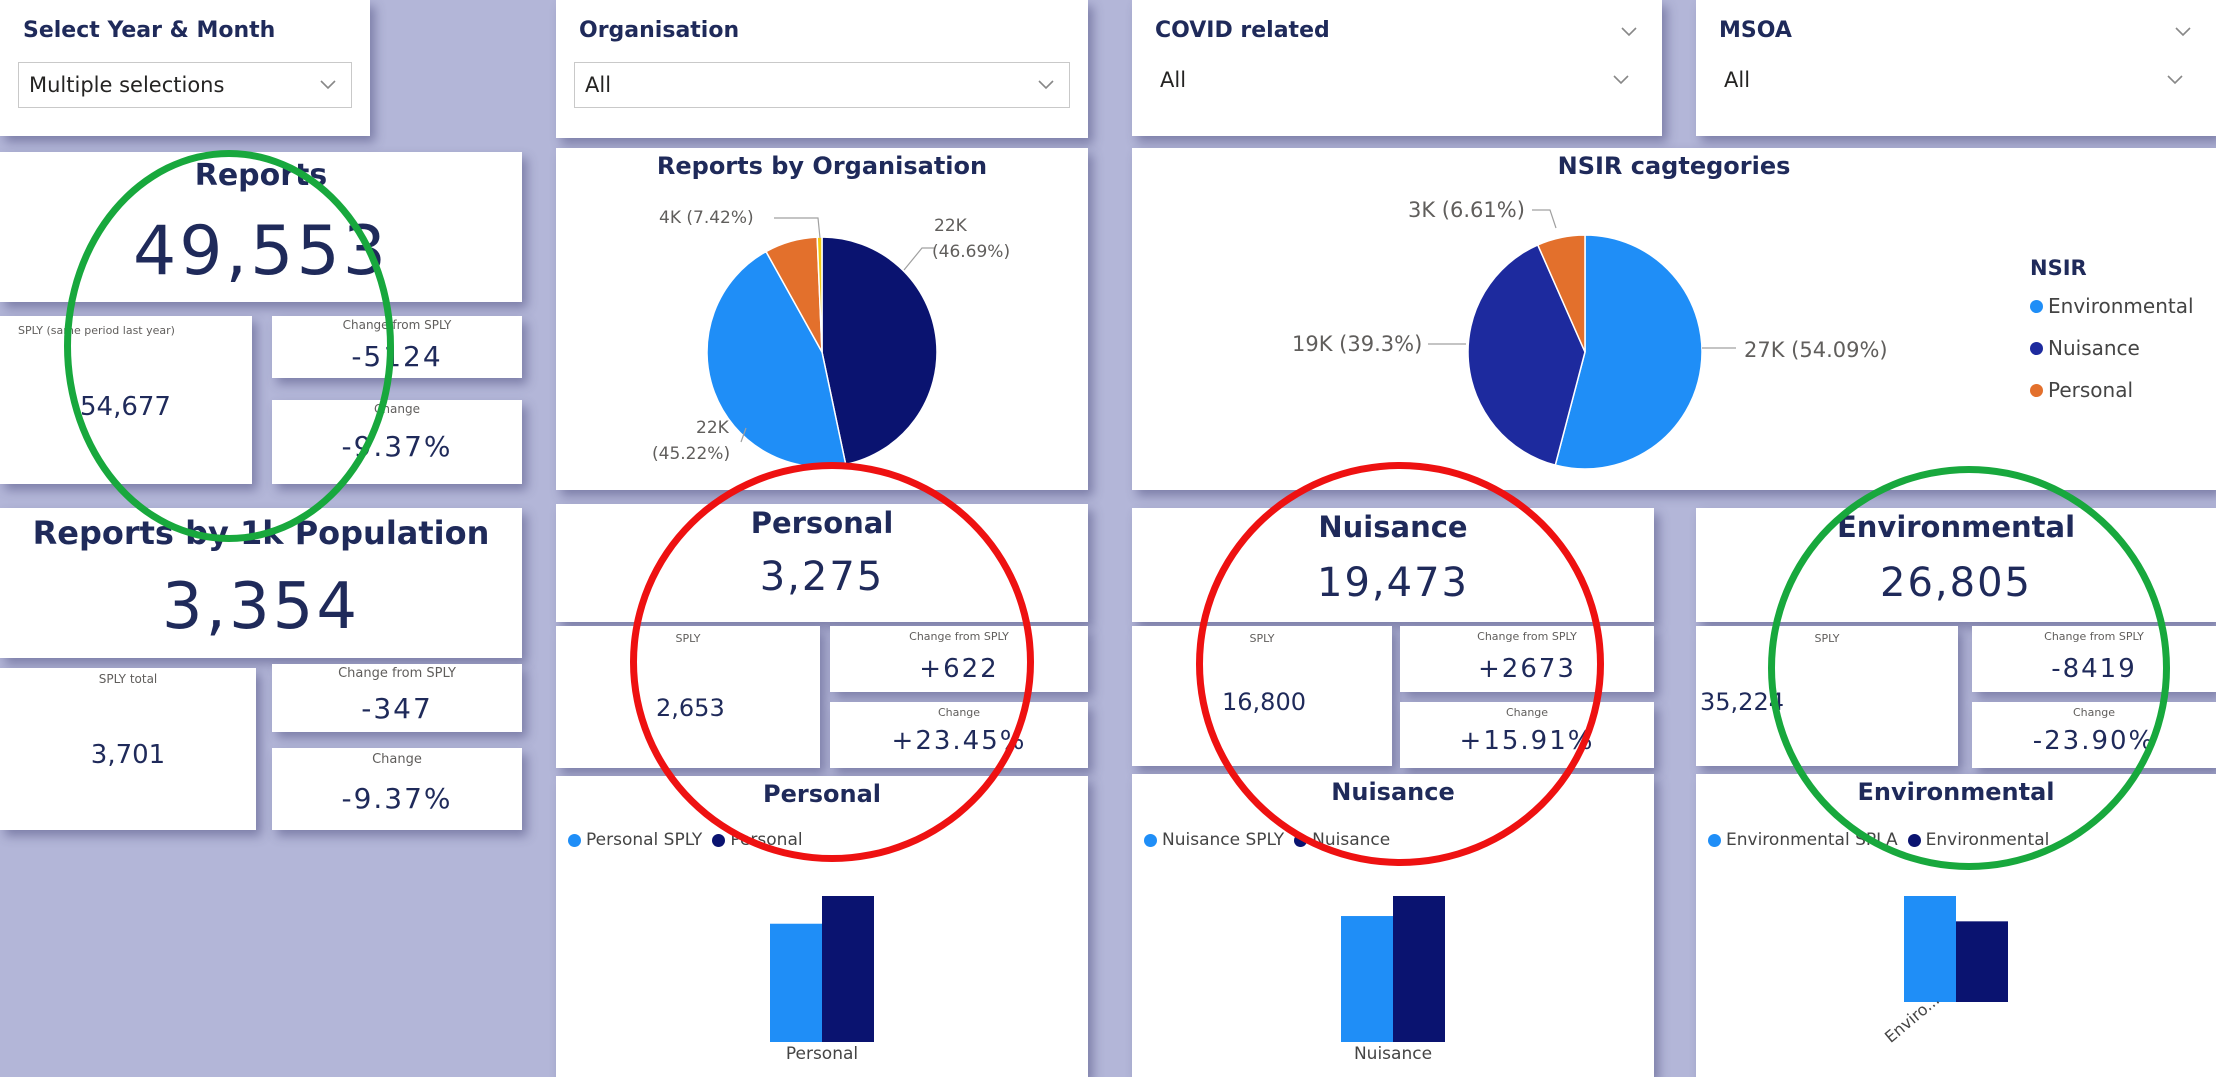  What do you see at coordinates (1527, 741) in the screenshot?
I see `pct-value: +15.91%` at bounding box center [1527, 741].